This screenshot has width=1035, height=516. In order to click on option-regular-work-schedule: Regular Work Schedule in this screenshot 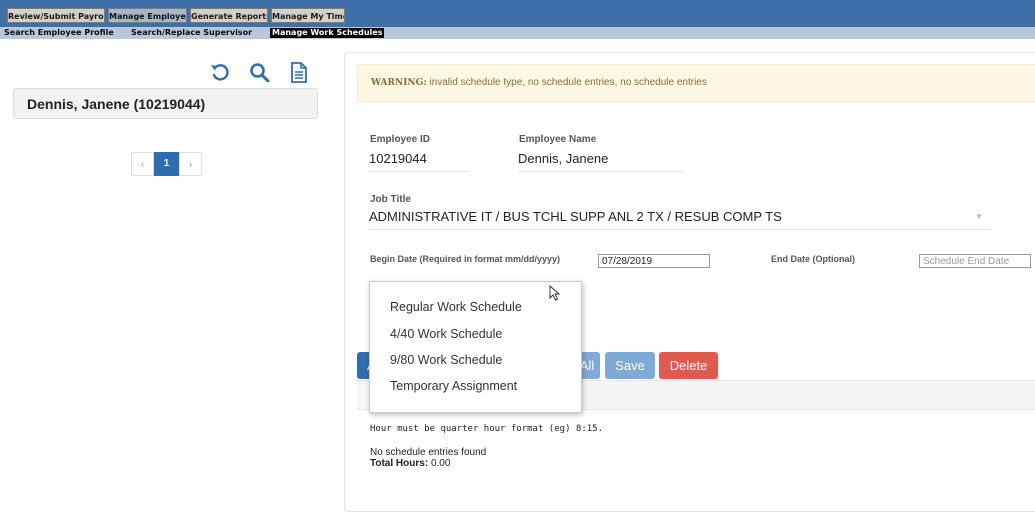, I will do `click(456, 307)`.